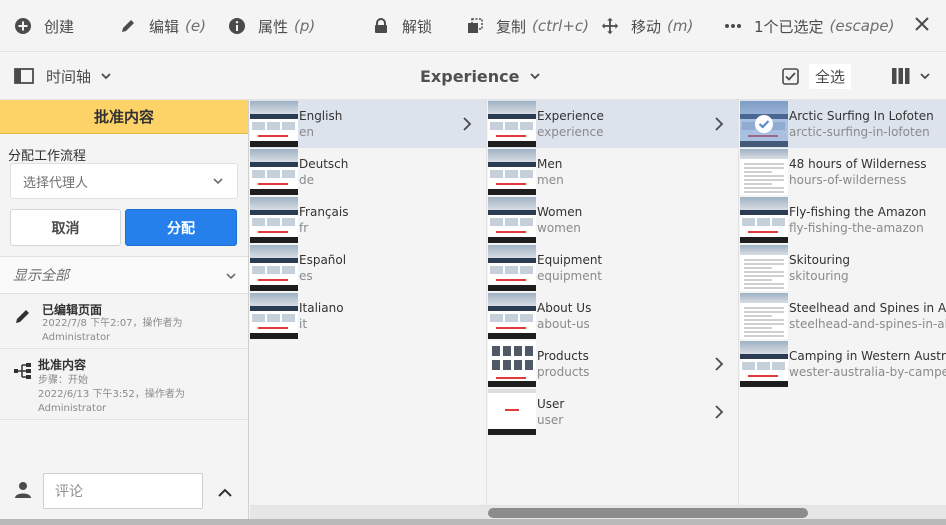 Image resolution: width=946 pixels, height=525 pixels. What do you see at coordinates (324, 212) in the screenshot?
I see `item-title: Français` at bounding box center [324, 212].